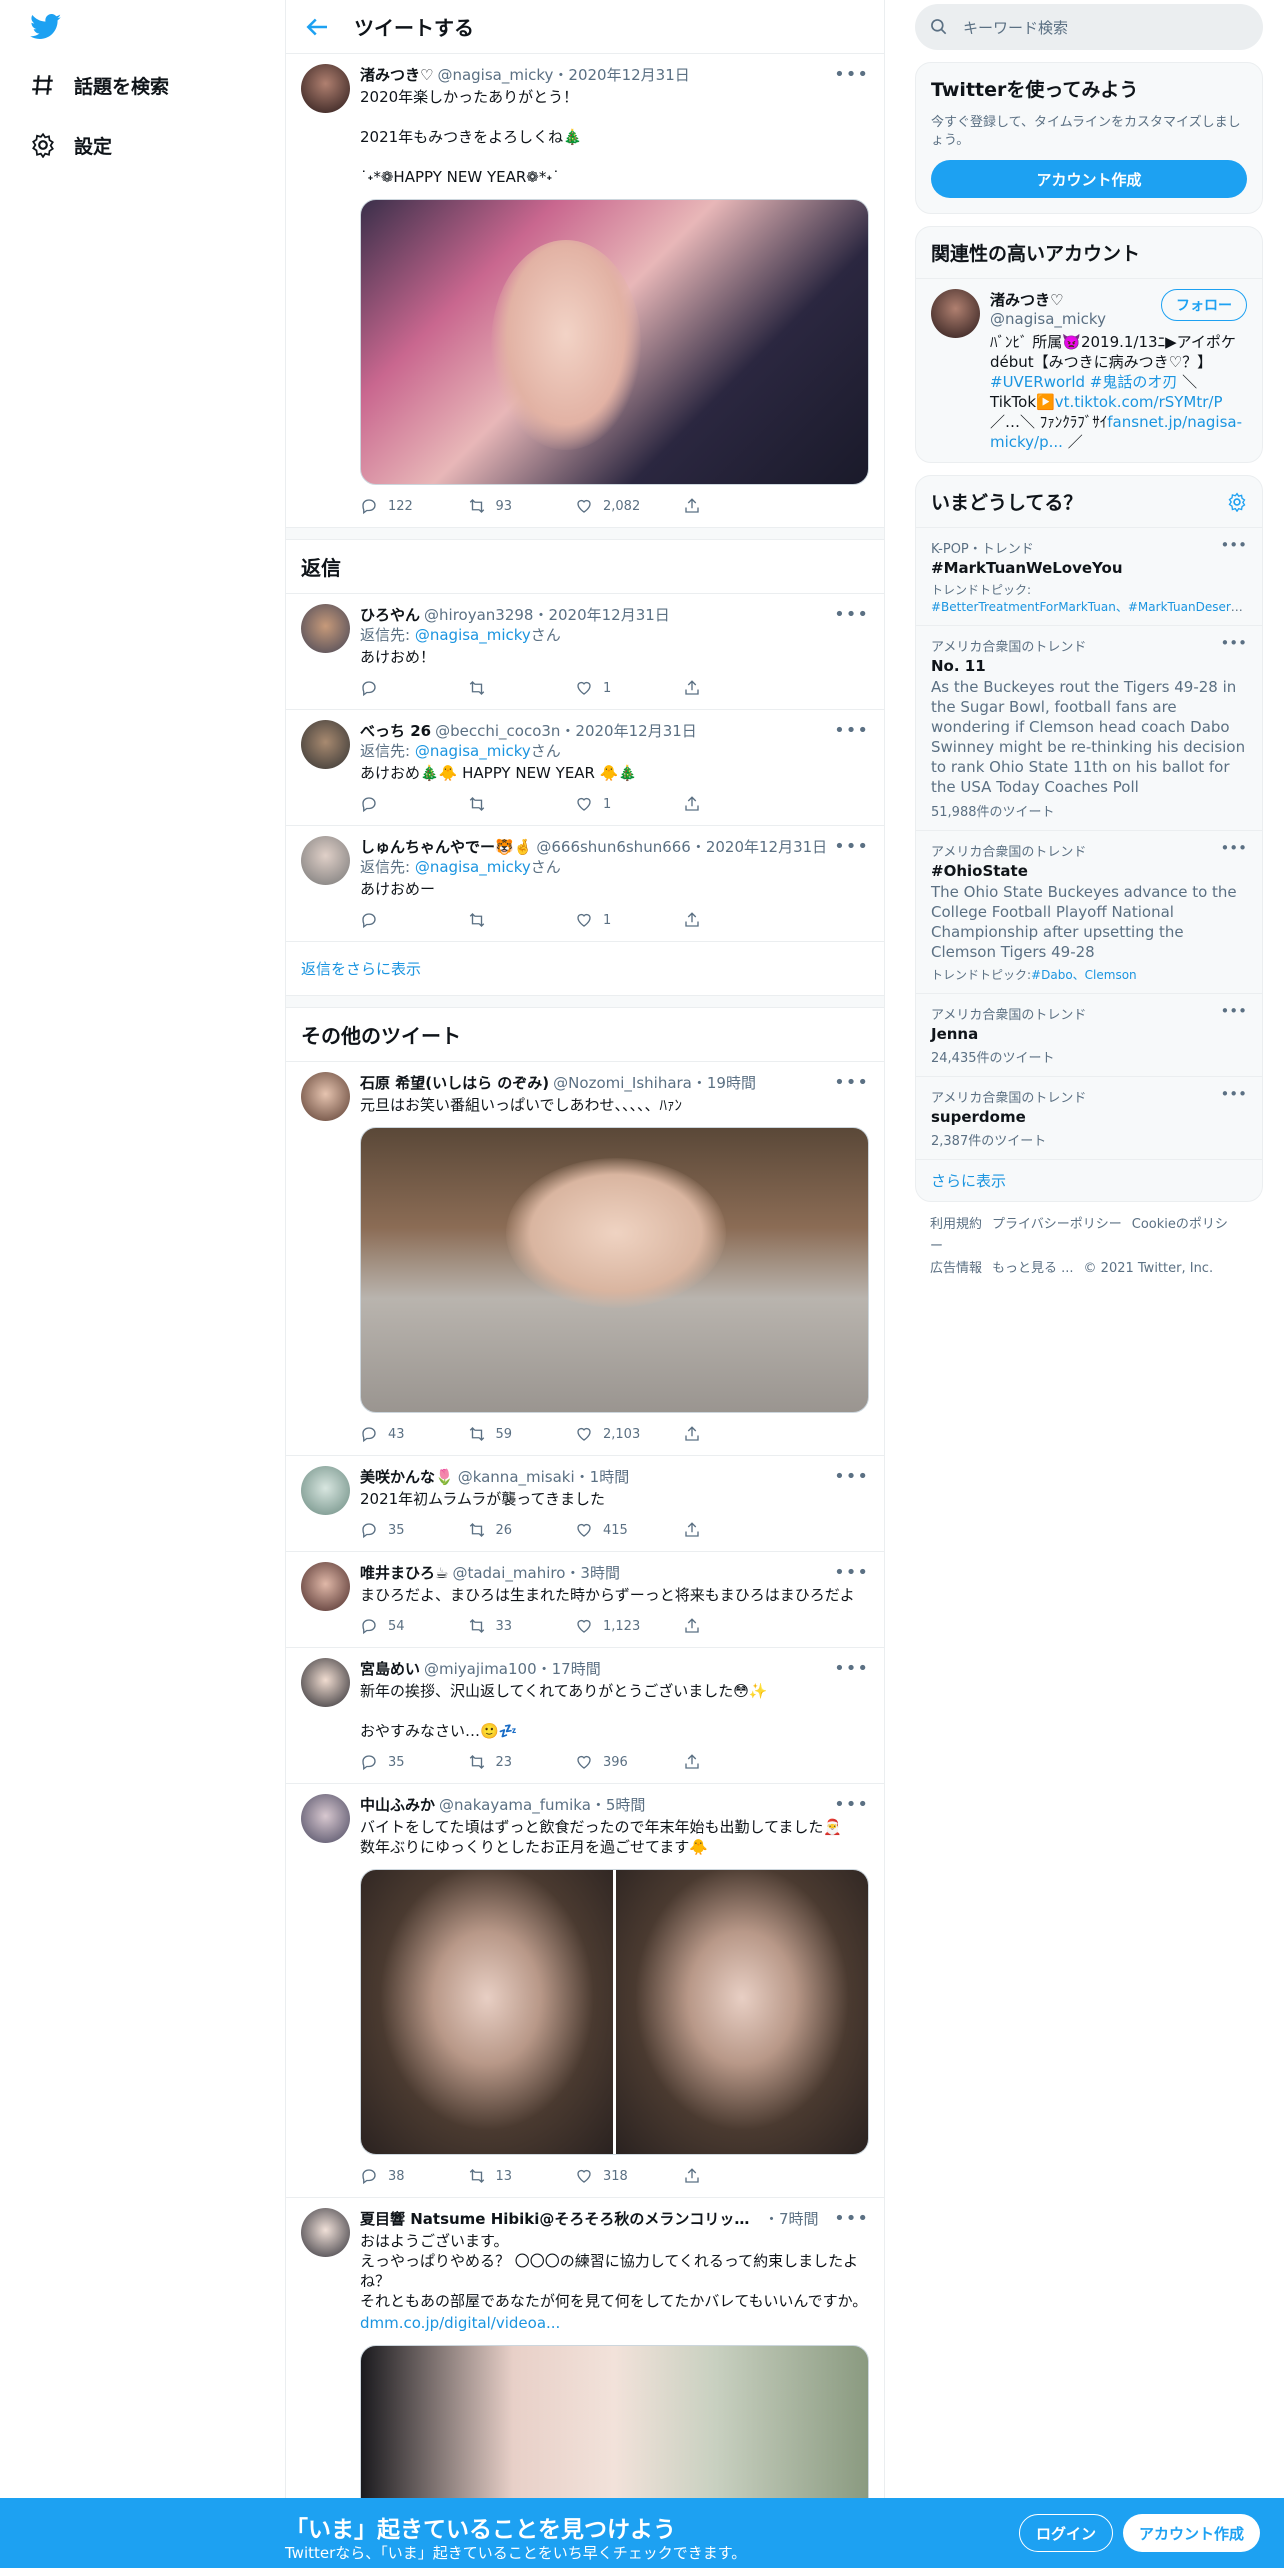 The height and width of the screenshot is (2568, 1284). What do you see at coordinates (681, 846) in the screenshot?
I see `author-meta: @666shun6shun666・2020年12月31日` at bounding box center [681, 846].